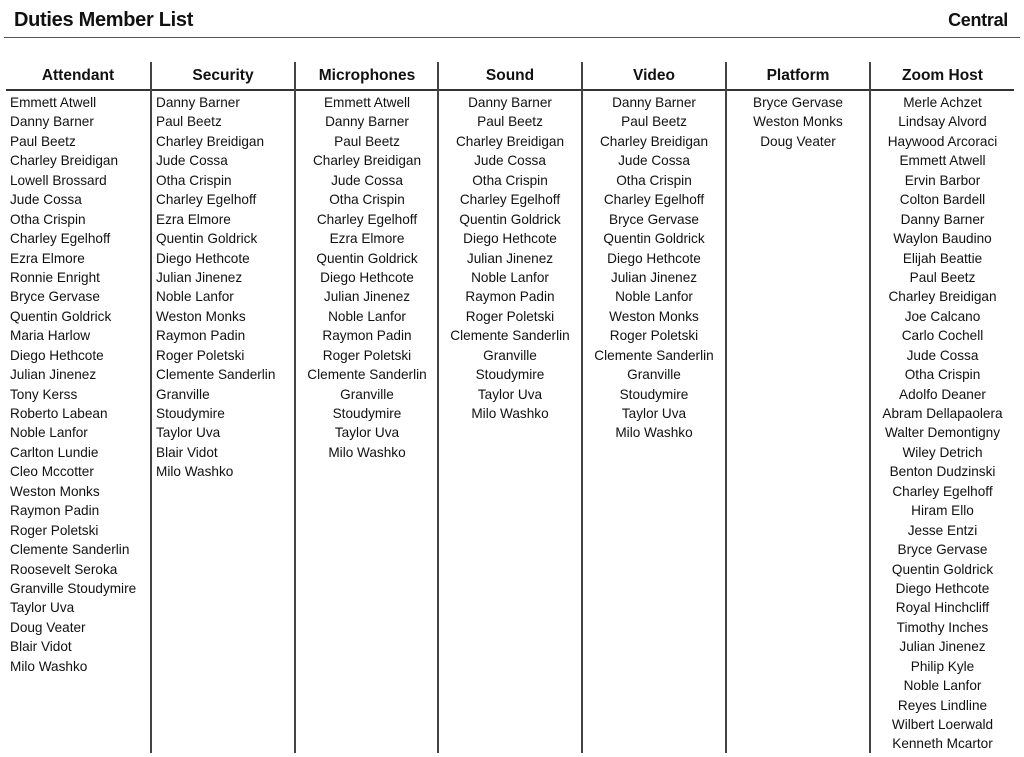 The height and width of the screenshot is (757, 1024). Describe the element at coordinates (54, 452) in the screenshot. I see `member-name: Carlton Lundie` at that location.